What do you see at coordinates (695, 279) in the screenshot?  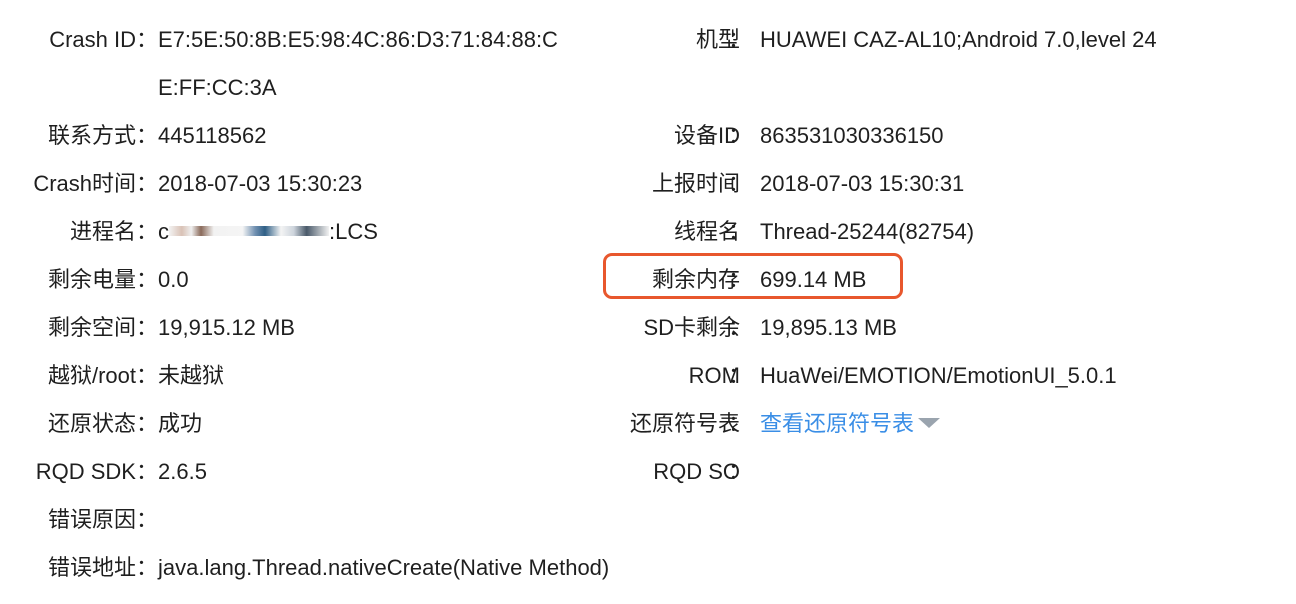 I see `free-memory-label: 剩余内存` at bounding box center [695, 279].